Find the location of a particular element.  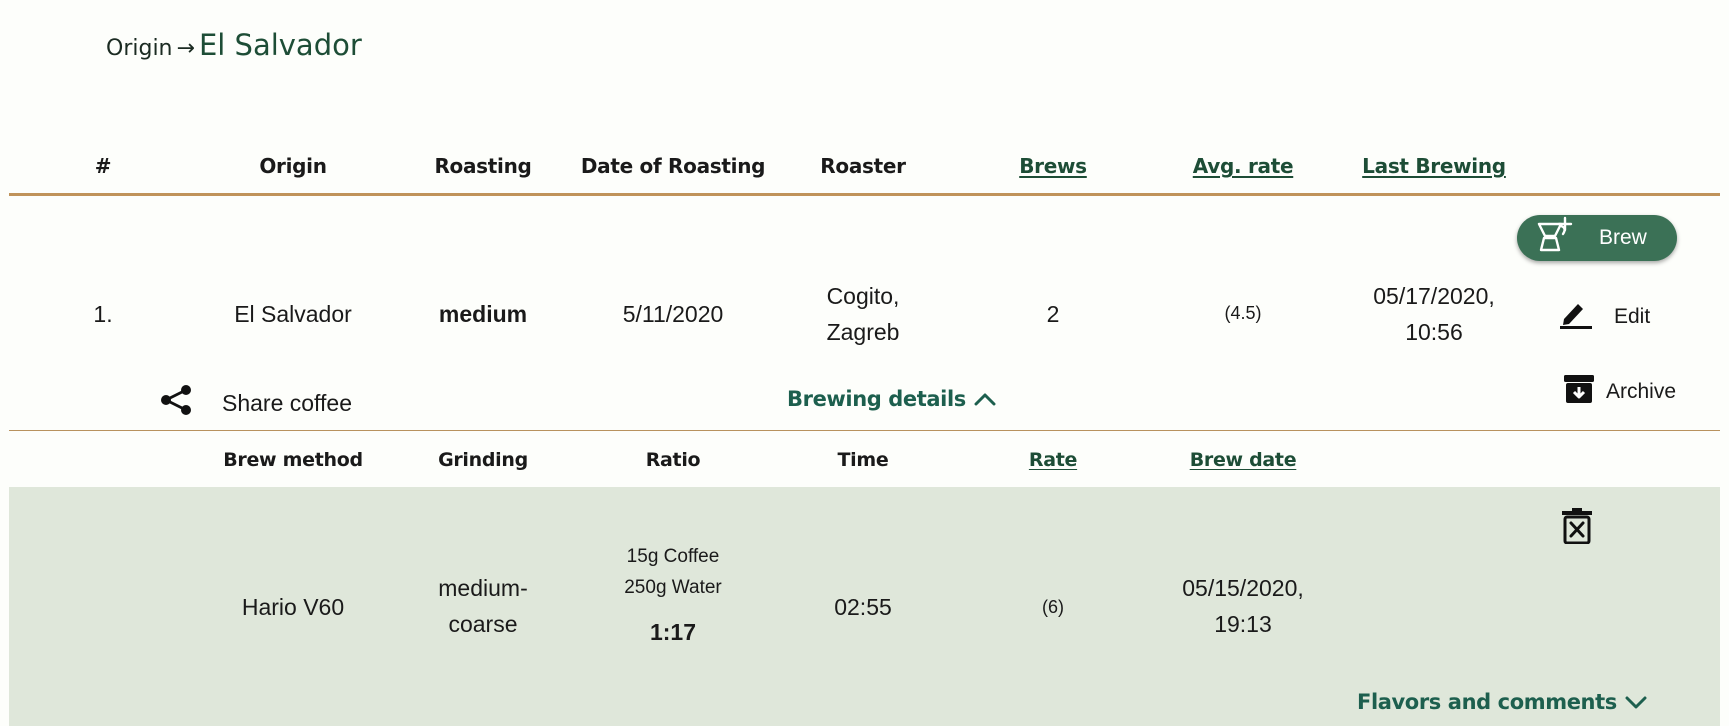

grinding-line-1: medium- is located at coordinates (483, 588).